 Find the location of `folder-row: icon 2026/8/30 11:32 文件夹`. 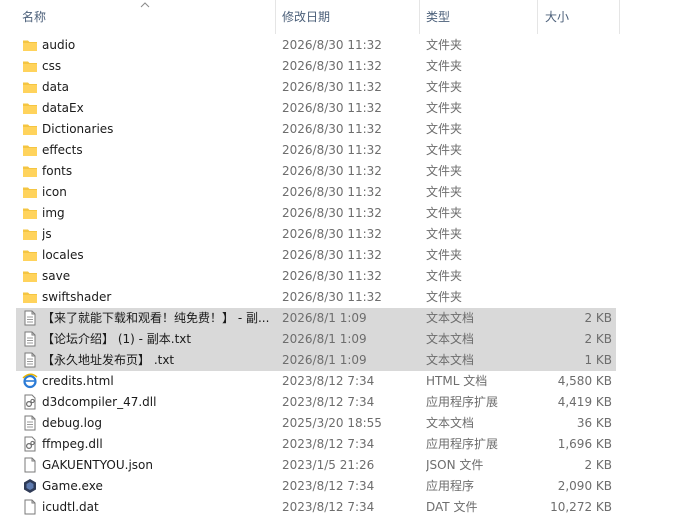

folder-row: icon 2026/8/30 11:32 文件夹 is located at coordinates (316, 192).